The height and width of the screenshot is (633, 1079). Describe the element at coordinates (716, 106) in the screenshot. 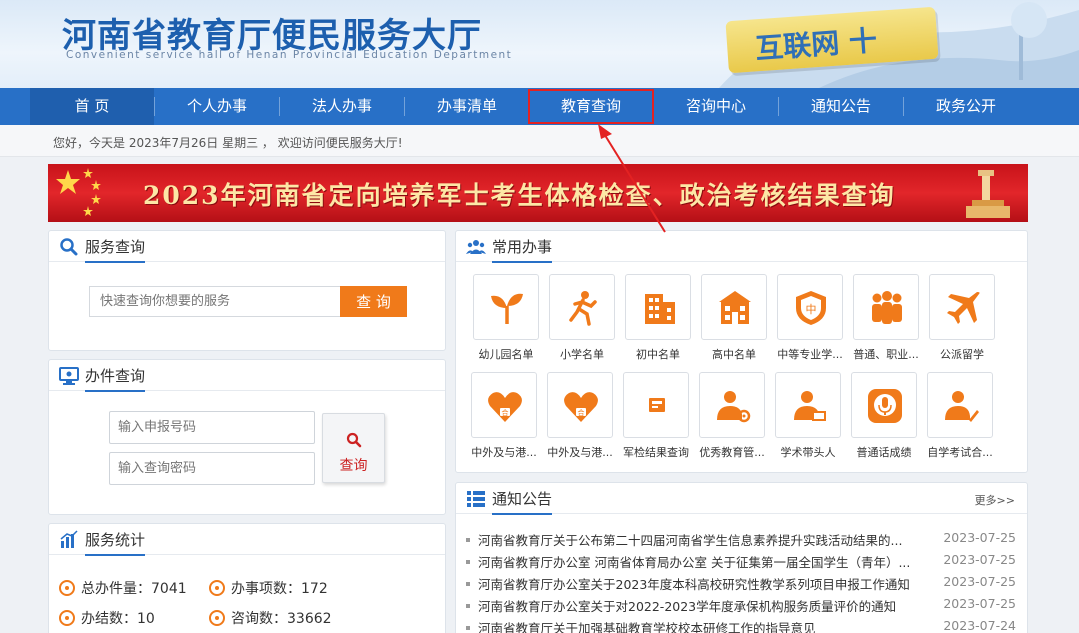

I see `nav-consult-center: 咨询中心` at that location.